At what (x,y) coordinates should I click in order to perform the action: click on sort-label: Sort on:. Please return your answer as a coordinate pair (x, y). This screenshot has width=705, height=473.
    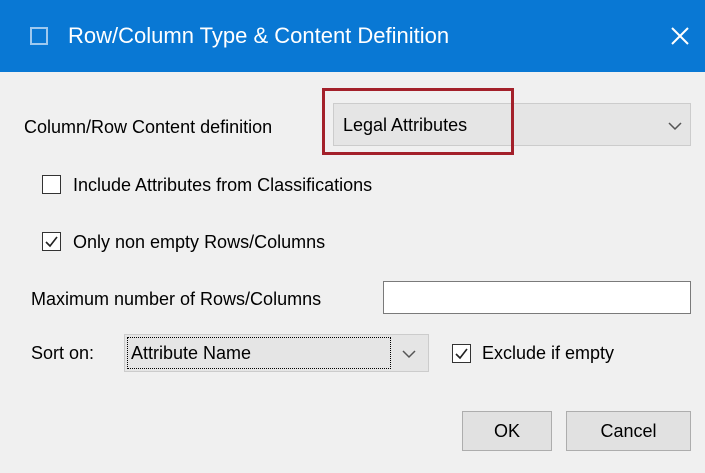
    Looking at the image, I should click on (63, 353).